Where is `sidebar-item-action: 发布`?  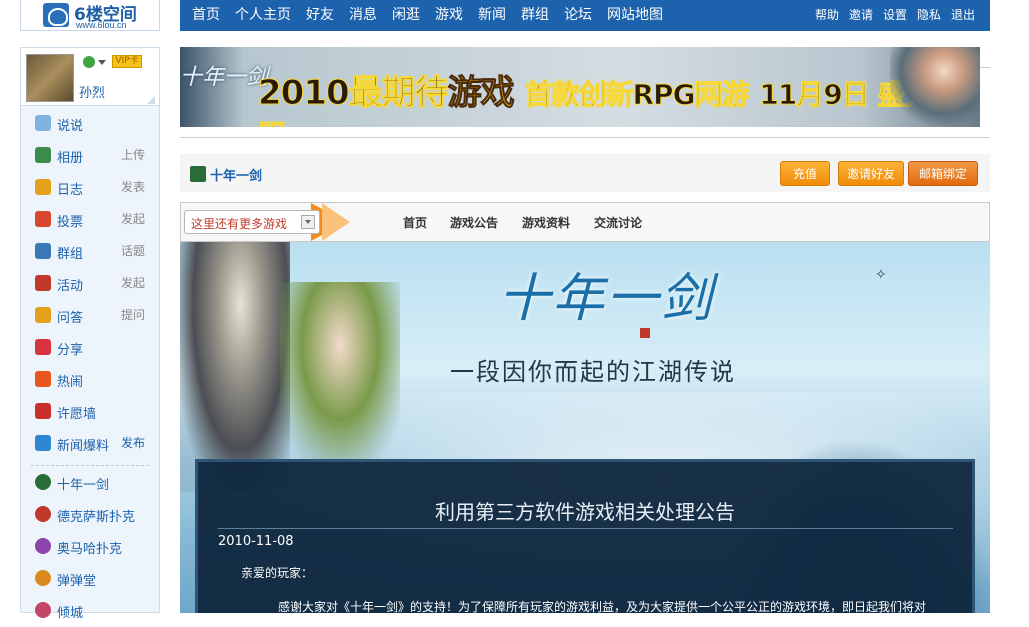
sidebar-item-action: 发布 is located at coordinates (133, 442).